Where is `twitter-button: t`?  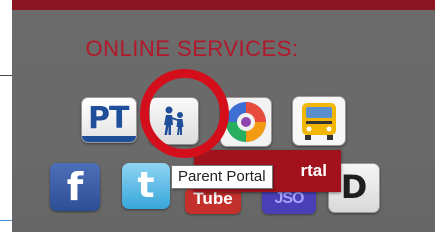 twitter-button: t is located at coordinates (146, 186).